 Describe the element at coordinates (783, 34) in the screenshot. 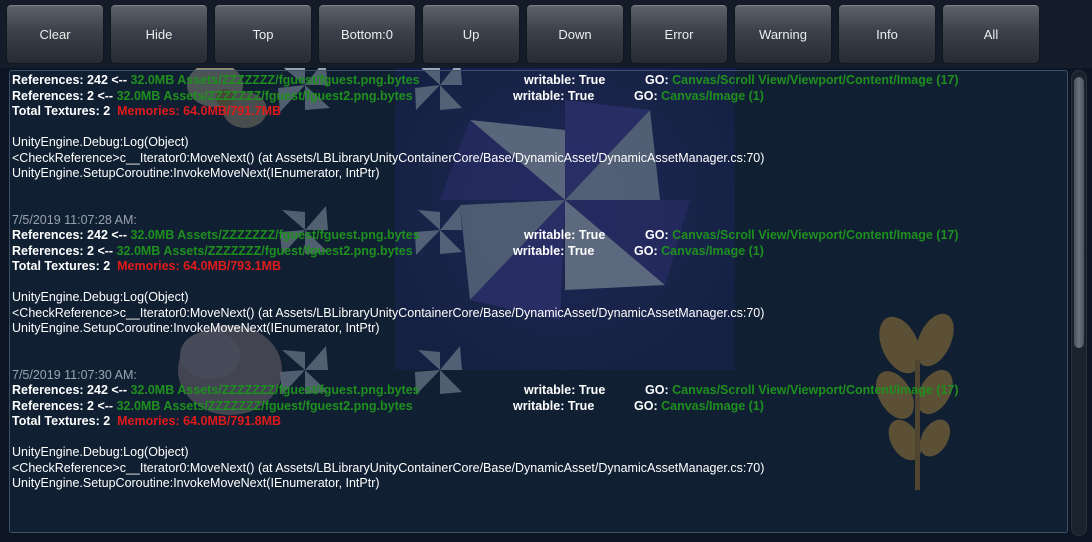

I see `warning-filter-button: Warning` at that location.